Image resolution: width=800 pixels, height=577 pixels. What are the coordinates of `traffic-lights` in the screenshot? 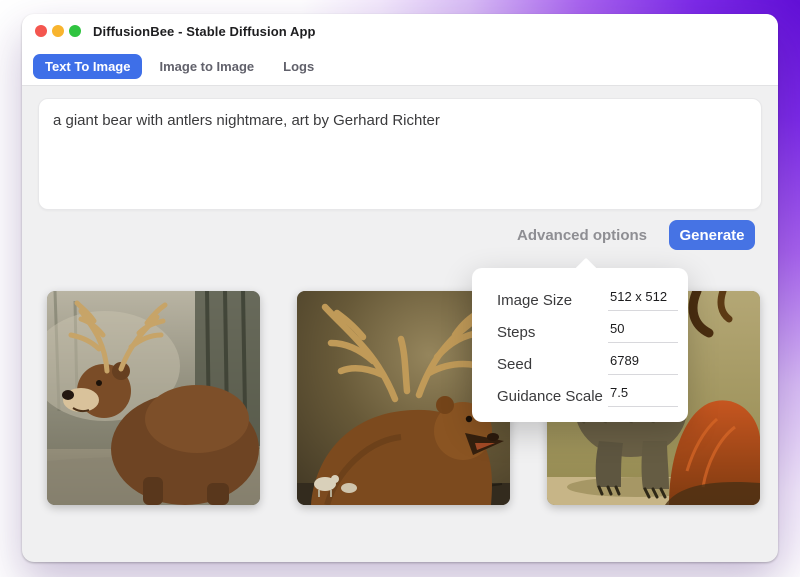 It's located at (58, 31).